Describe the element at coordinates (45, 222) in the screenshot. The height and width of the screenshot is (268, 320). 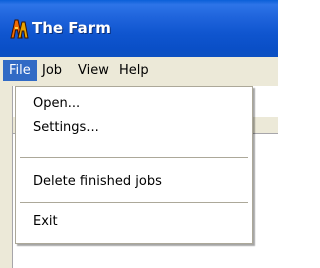
I see `menu-item-exit: Exit` at that location.